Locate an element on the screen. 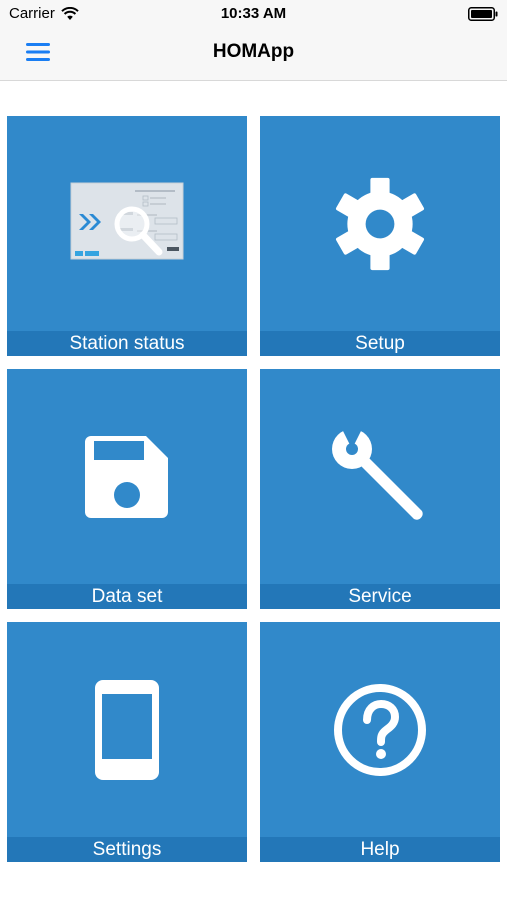 The image size is (507, 900). station-status-tile: Station status is located at coordinates (127, 236).